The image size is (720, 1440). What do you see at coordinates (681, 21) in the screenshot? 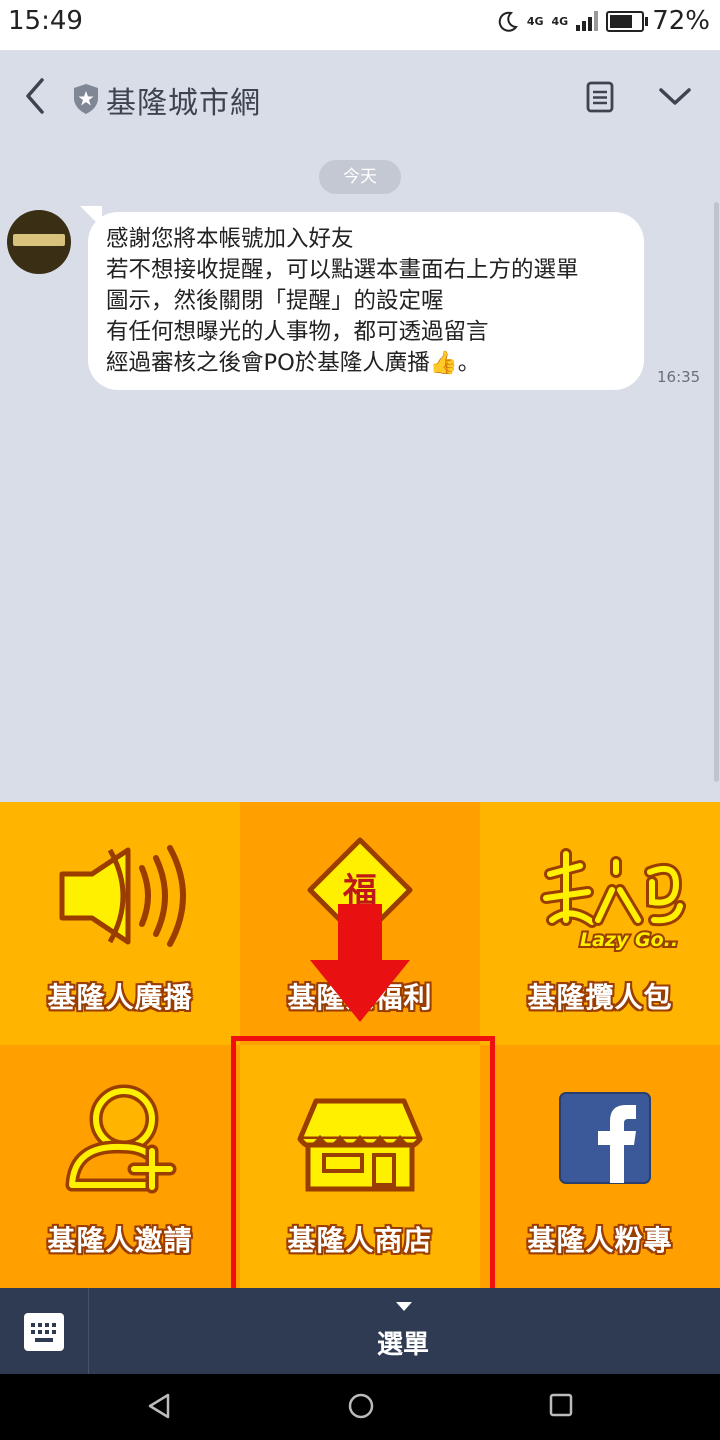
I see `battery-percent: 72%` at bounding box center [681, 21].